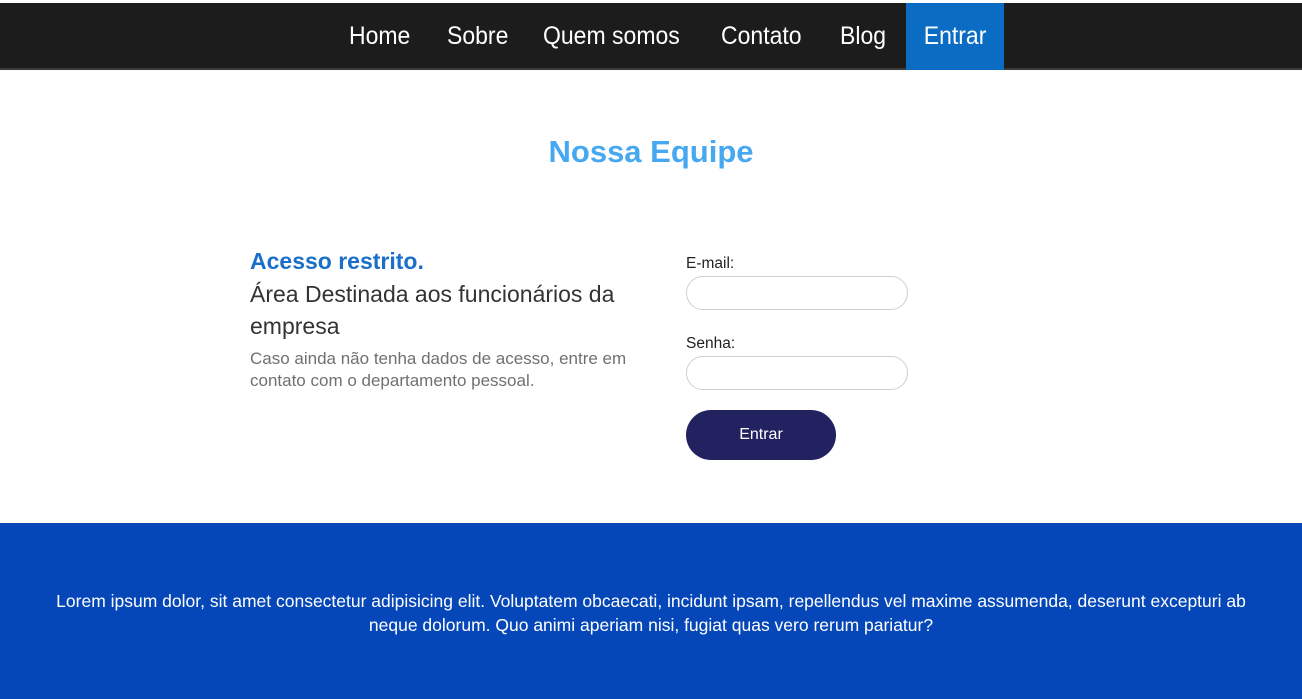 The height and width of the screenshot is (699, 1302). Describe the element at coordinates (611, 36) in the screenshot. I see `nav-item-quem-somos: Quem somos` at that location.